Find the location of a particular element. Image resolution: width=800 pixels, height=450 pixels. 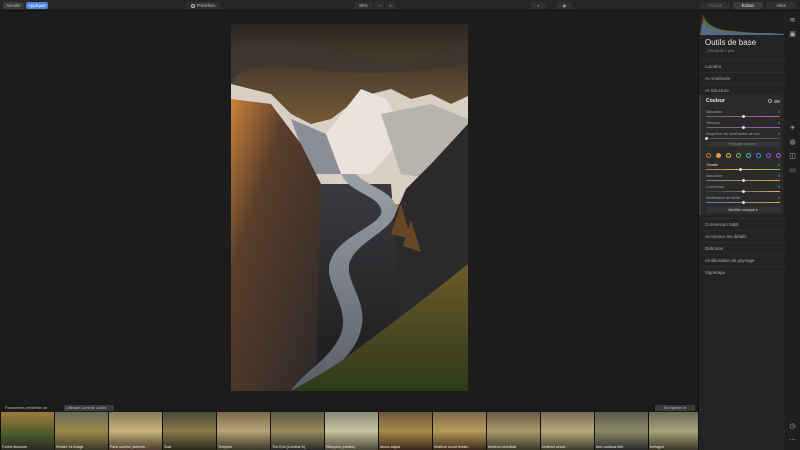

preset-thumb: Tempest is located at coordinates (243, 431).